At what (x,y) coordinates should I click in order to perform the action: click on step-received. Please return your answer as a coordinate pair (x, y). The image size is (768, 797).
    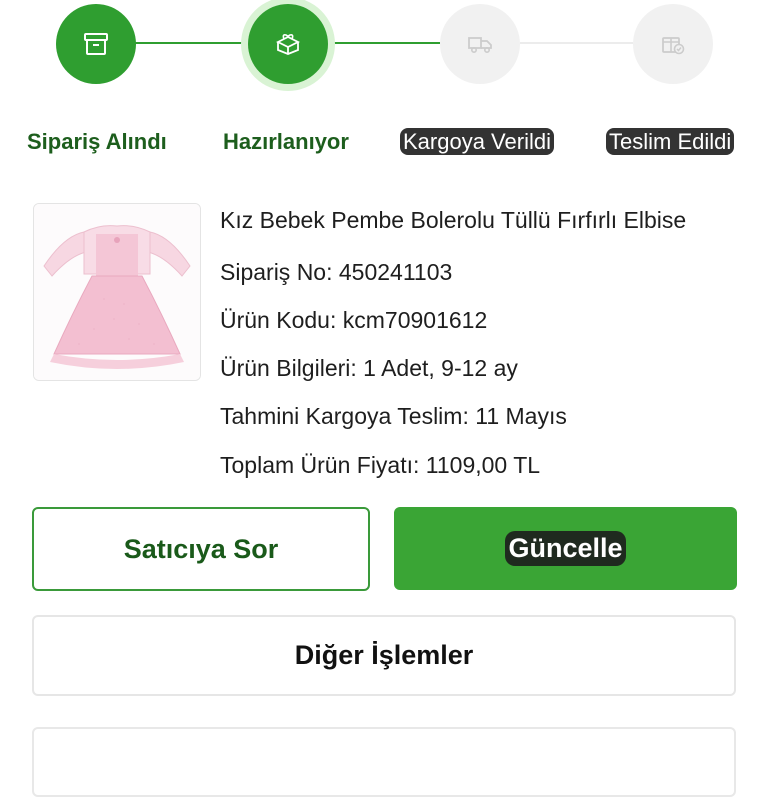
    Looking at the image, I should click on (96, 44).